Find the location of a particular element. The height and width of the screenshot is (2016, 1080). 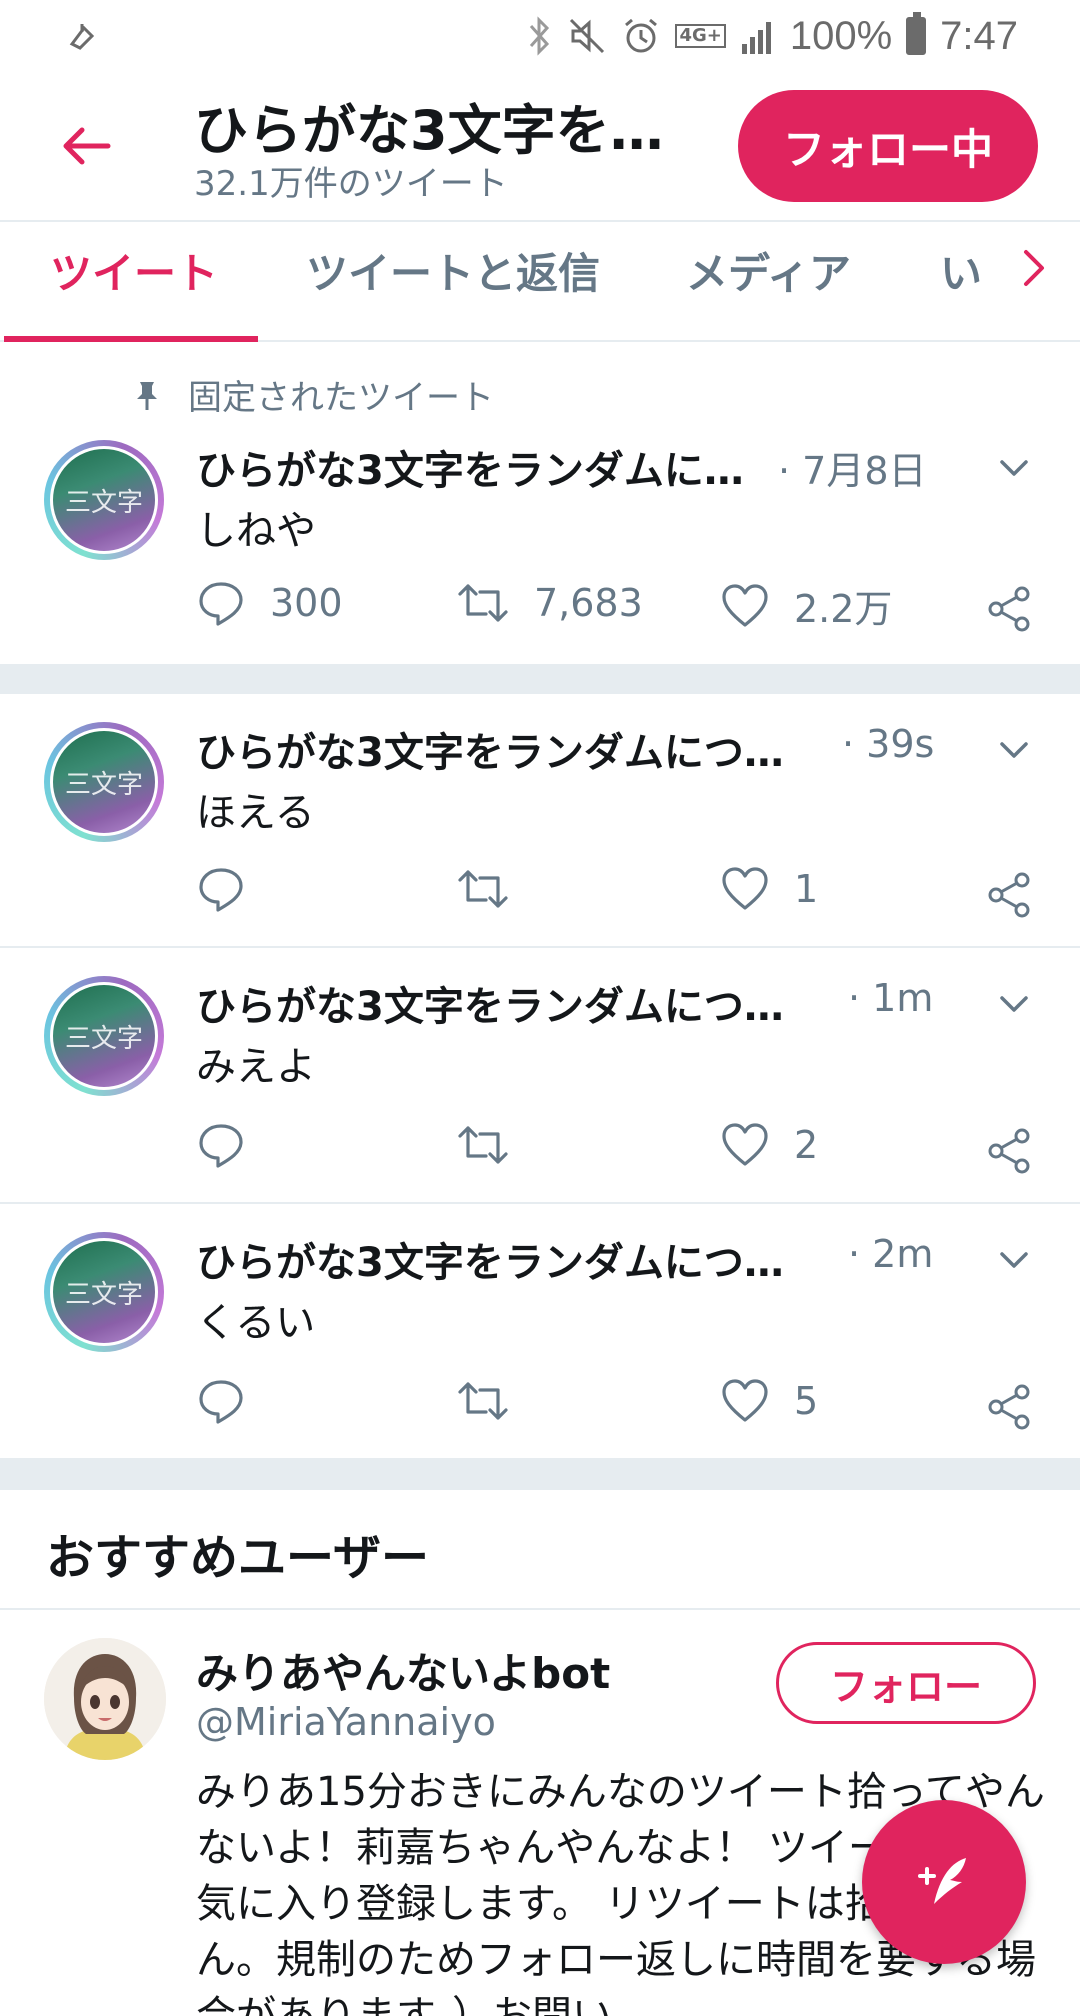

pinned-label-row: 固定されたツイート is located at coordinates (312, 394).